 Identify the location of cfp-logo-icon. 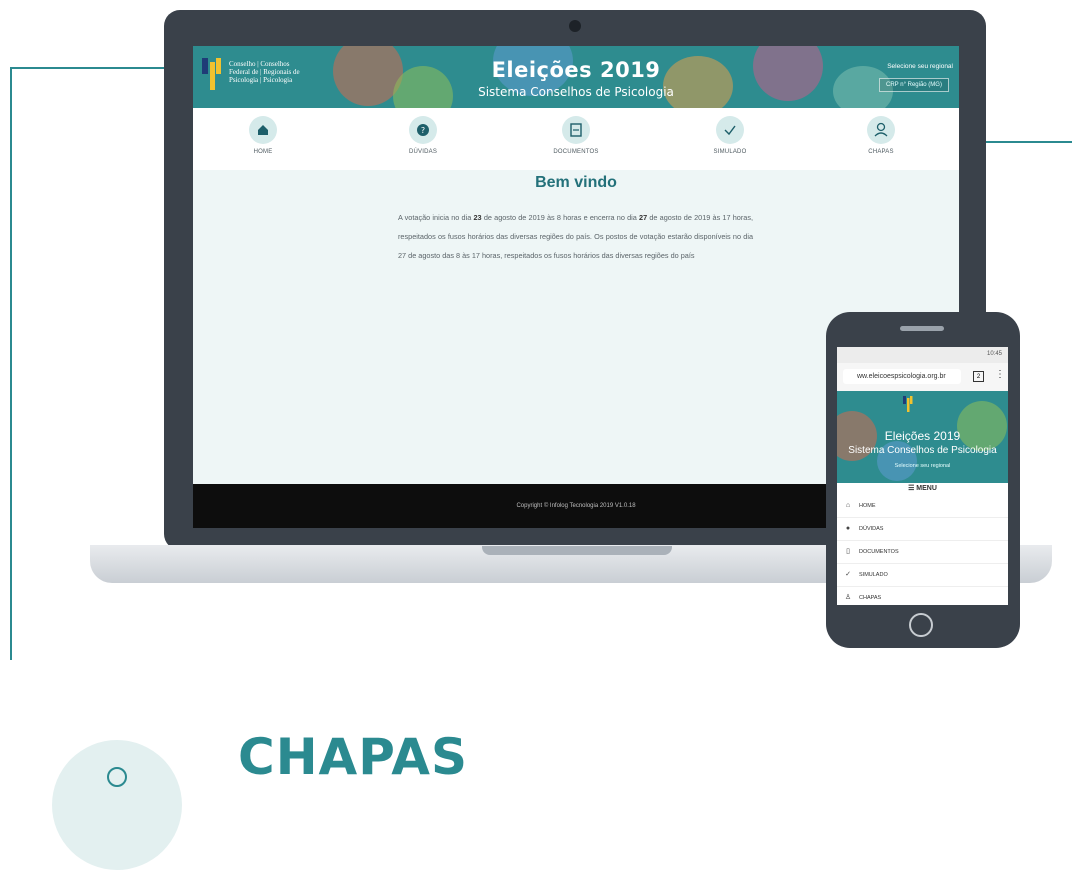
(908, 404).